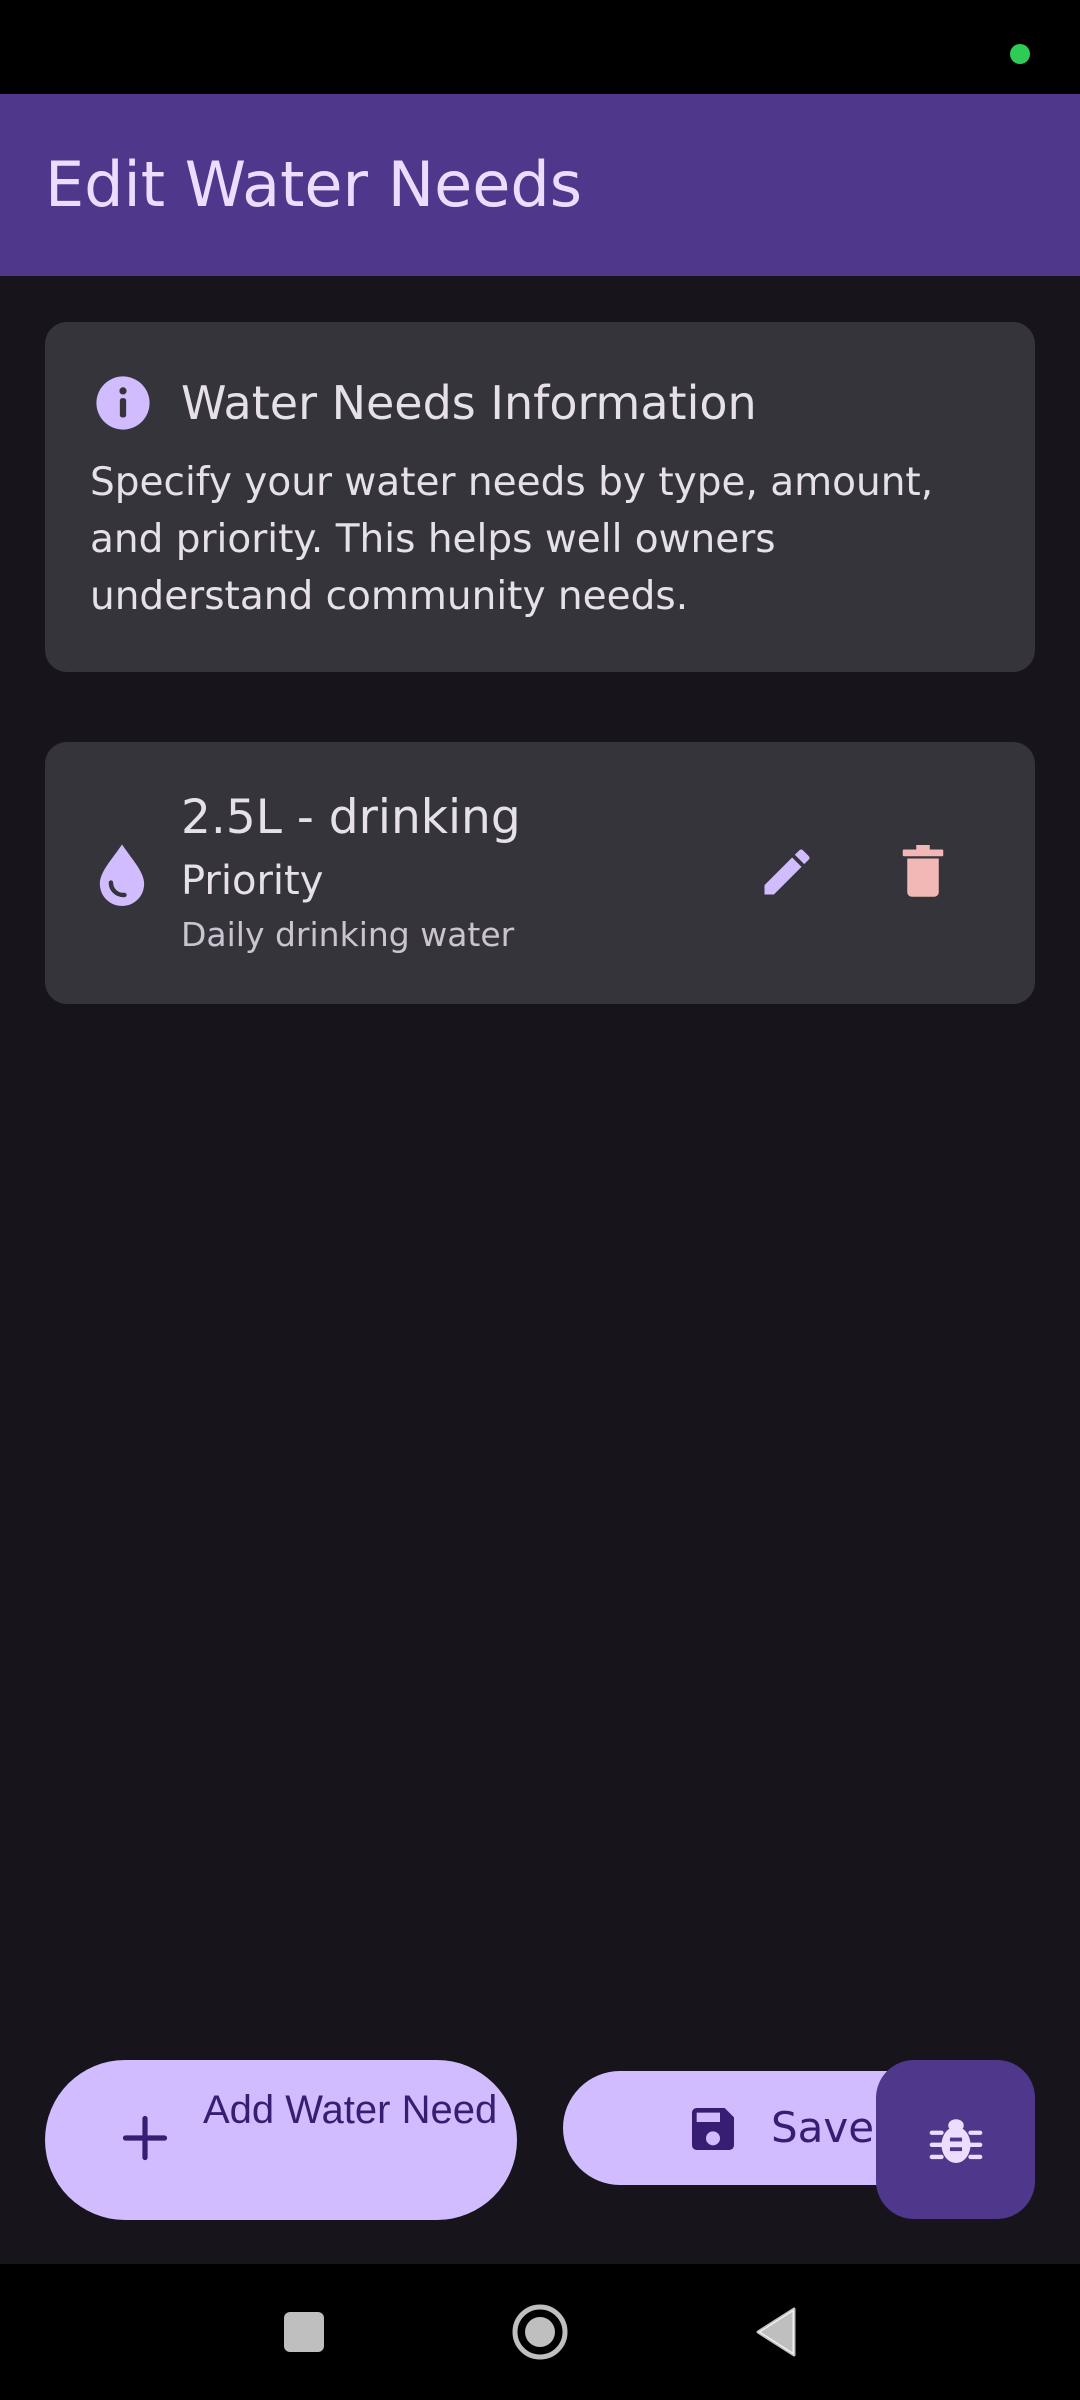 This screenshot has width=1080, height=2400. I want to click on delete-icon, so click(923, 871).